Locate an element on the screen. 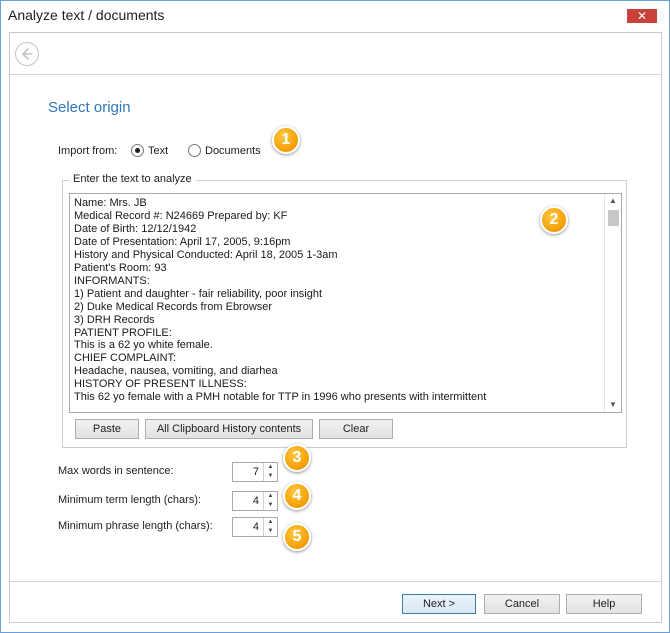 Image resolution: width=670 pixels, height=633 pixels. max-words-label: Max words in sentence: is located at coordinates (116, 471).